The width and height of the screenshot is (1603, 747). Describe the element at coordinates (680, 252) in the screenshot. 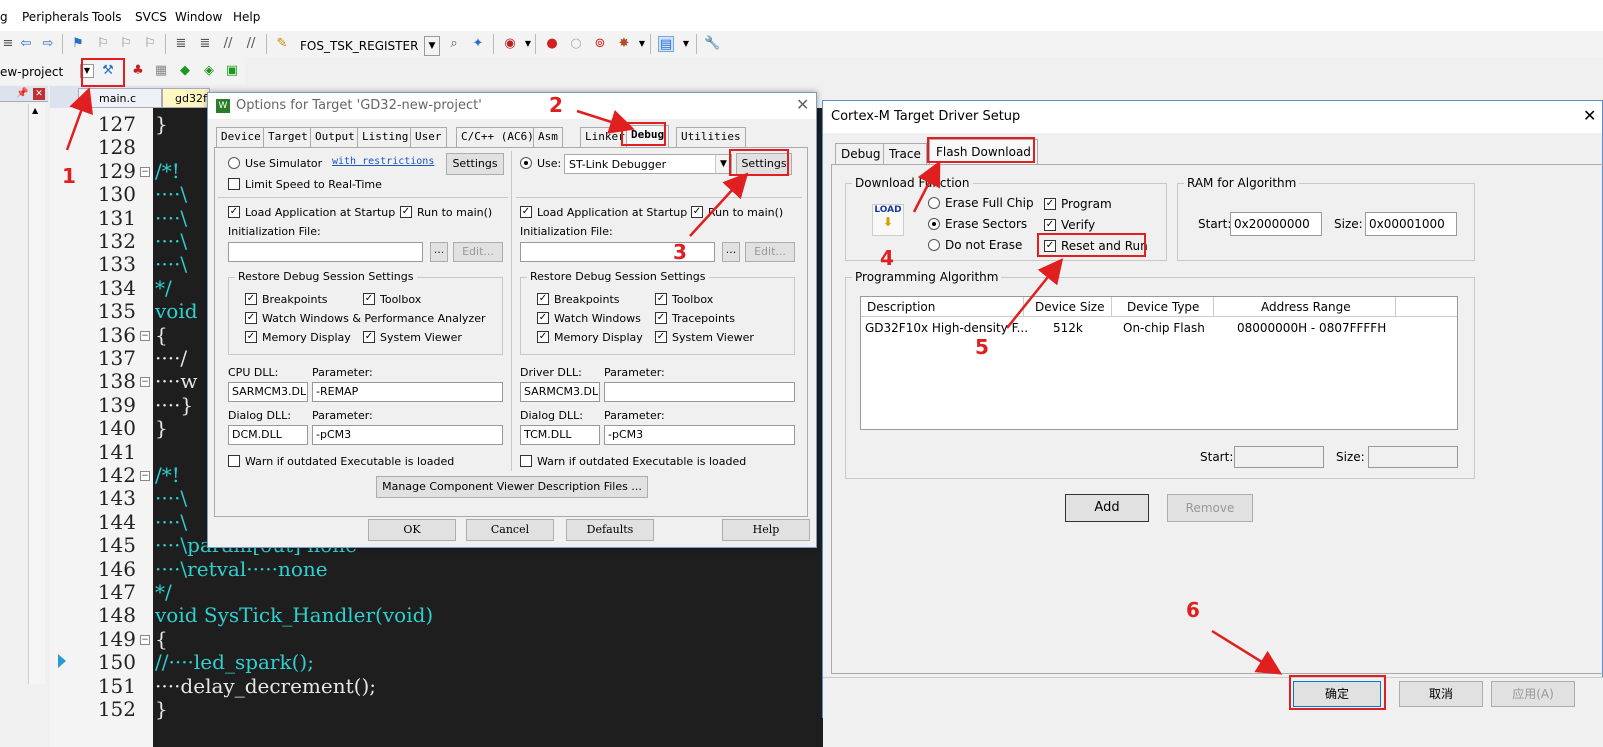

I see `annotation-3: 3` at that location.